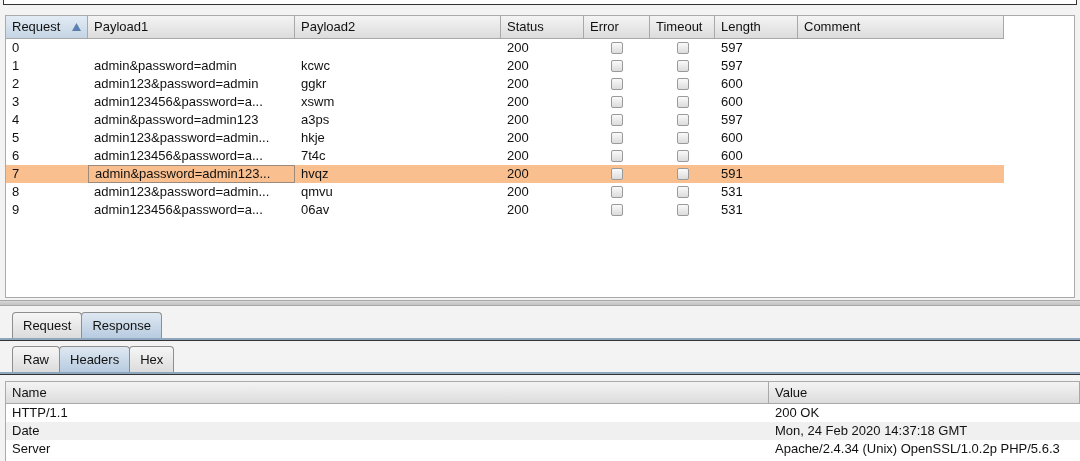 Image resolution: width=1080 pixels, height=461 pixels. I want to click on table-cell: a3ps, so click(315, 120).